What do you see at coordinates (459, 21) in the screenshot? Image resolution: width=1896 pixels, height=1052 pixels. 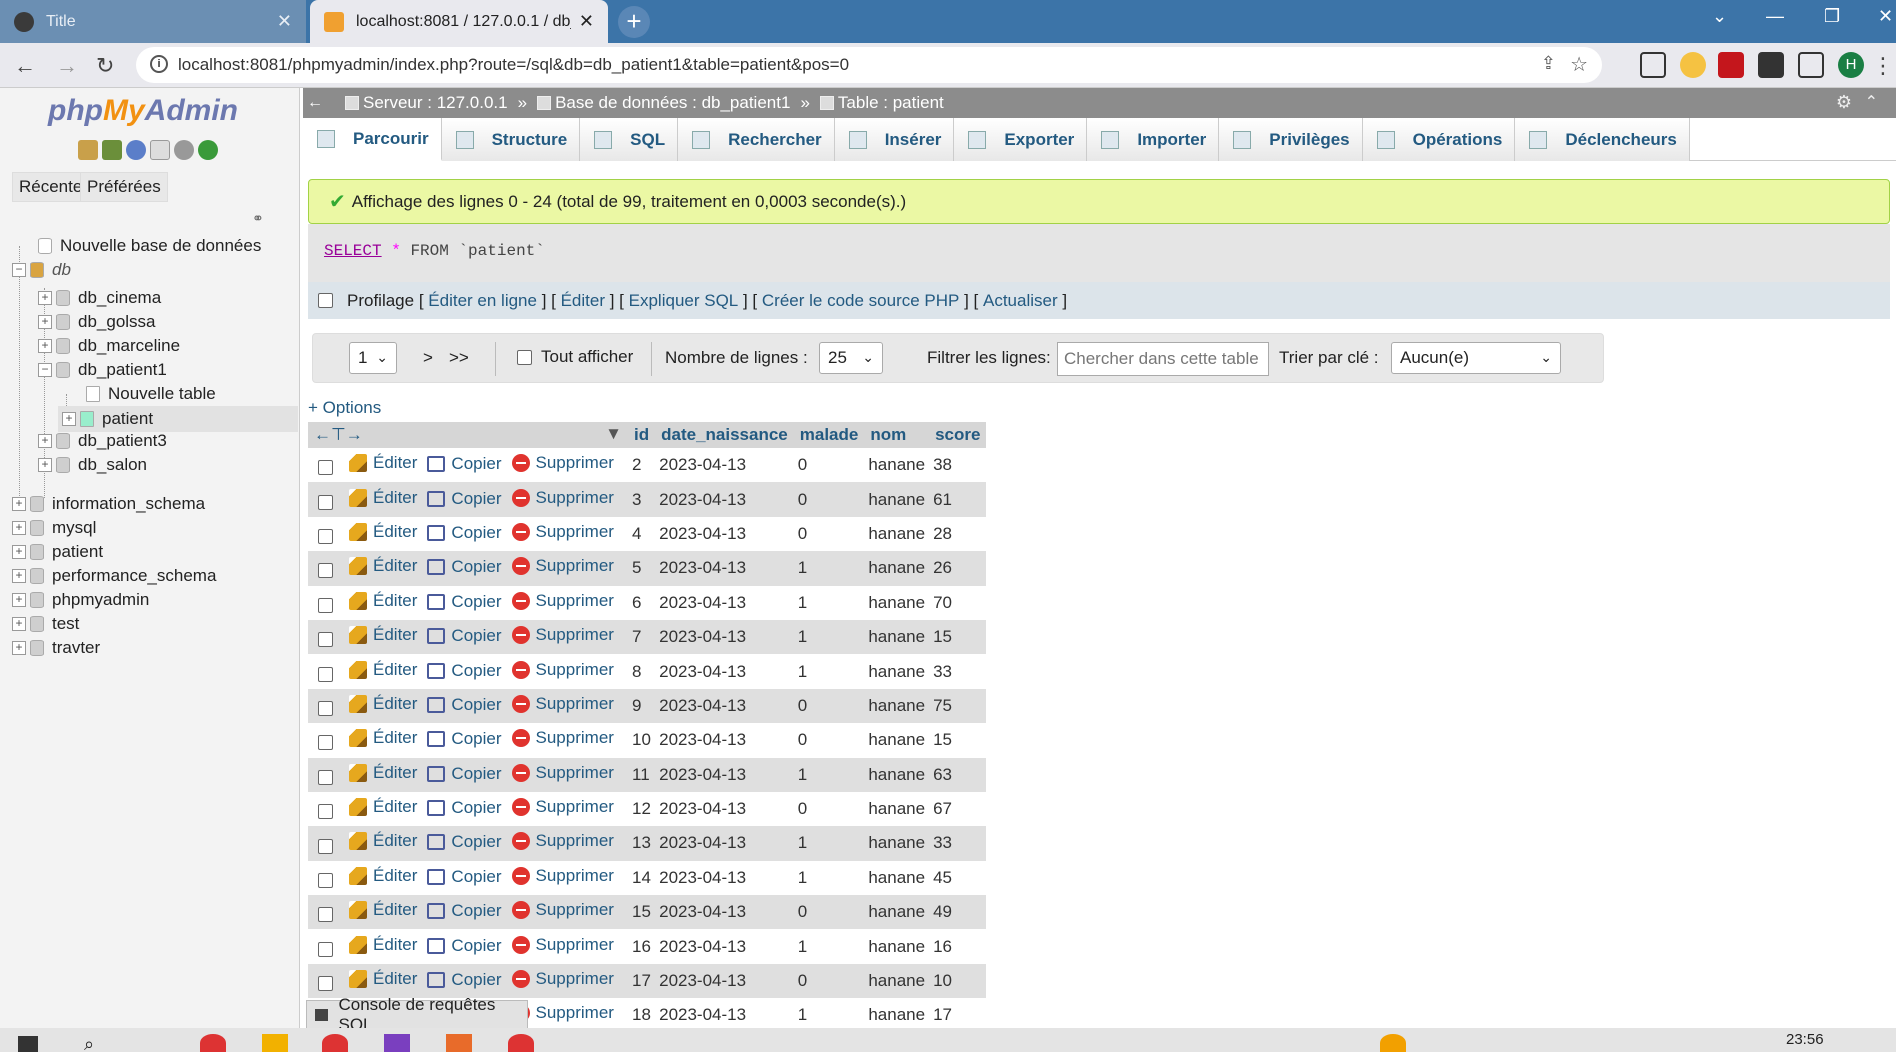 I see `browser-tab-phpmyadmin: localhost:8081 / 127.0.0.1 / db_p ✕` at bounding box center [459, 21].